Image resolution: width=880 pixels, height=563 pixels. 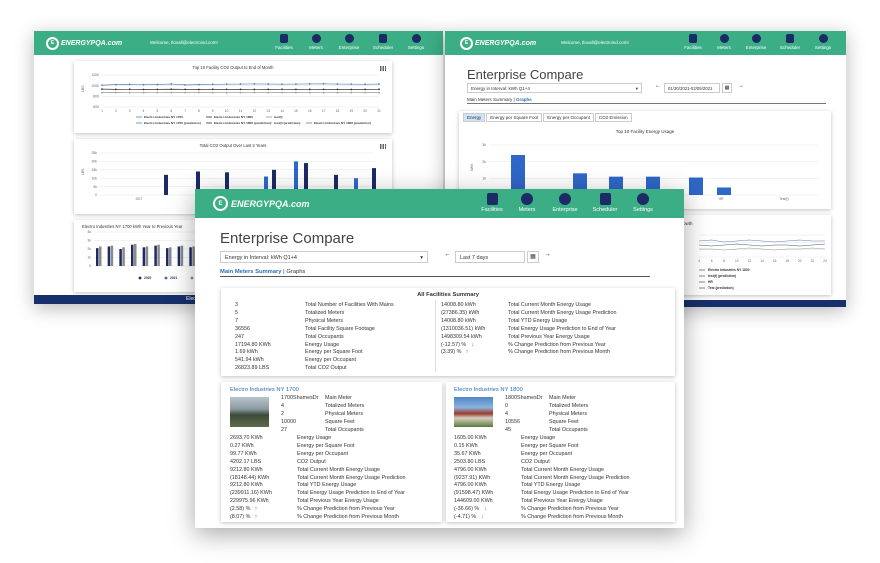 I want to click on metric-value: 4796.00 KWh, so click(x=470, y=485).